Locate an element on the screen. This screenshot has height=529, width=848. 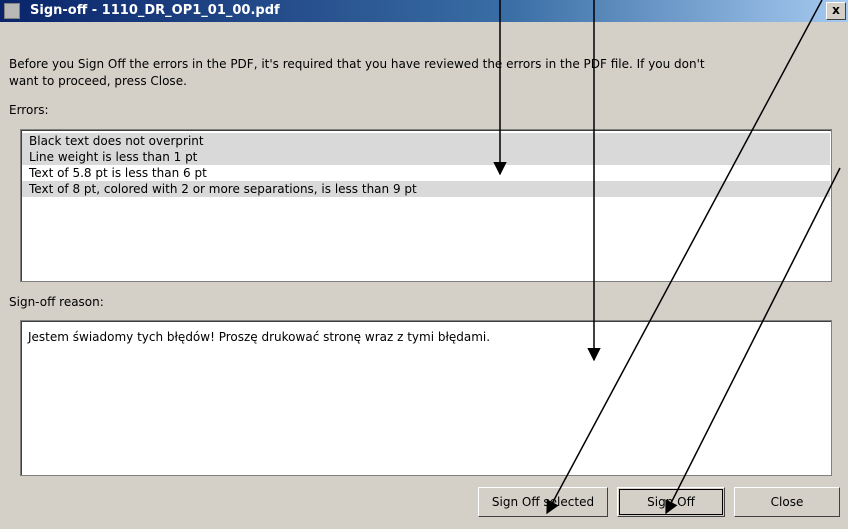
close-window-button: x is located at coordinates (836, 11).